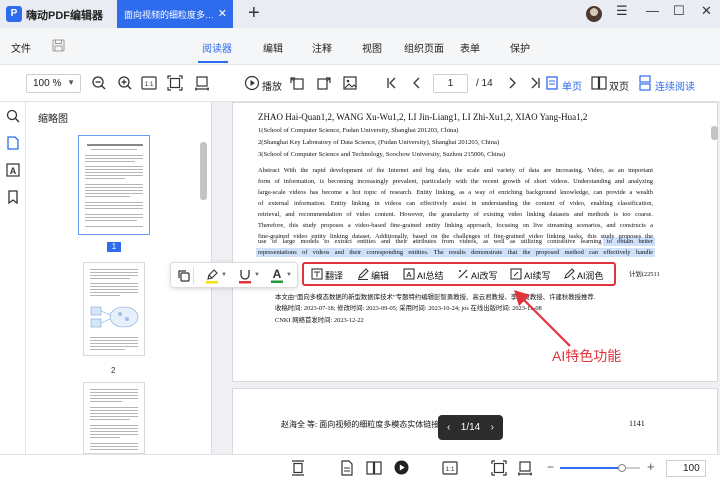  I want to click on highlighter-icon, so click(213, 276).